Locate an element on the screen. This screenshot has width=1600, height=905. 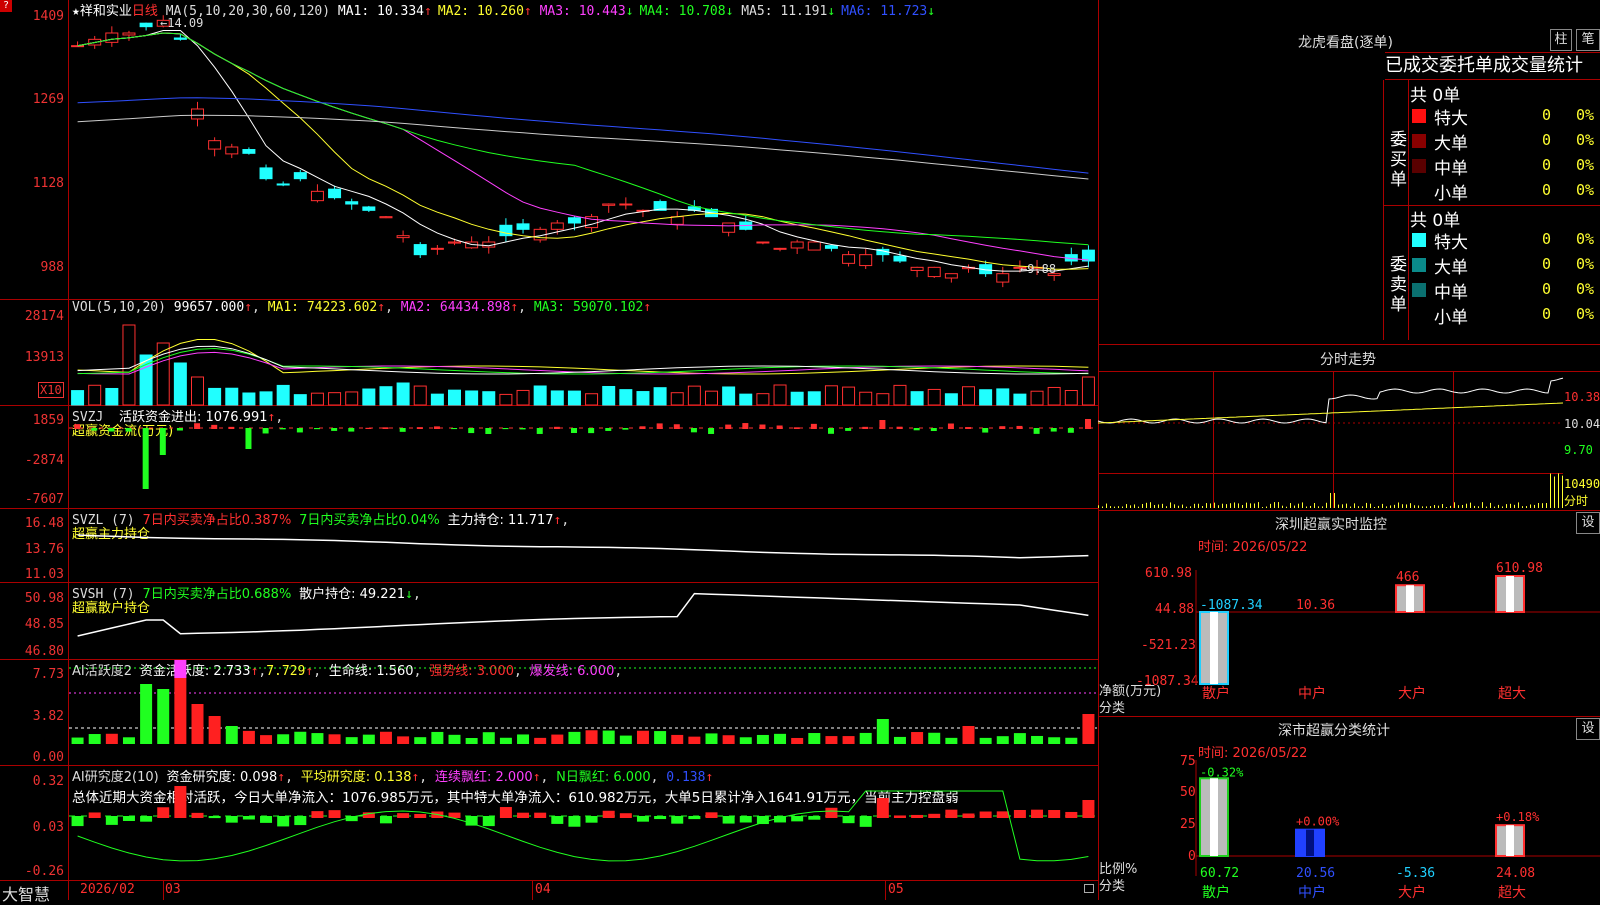
column-view-button: 柱 is located at coordinates (1561, 40).